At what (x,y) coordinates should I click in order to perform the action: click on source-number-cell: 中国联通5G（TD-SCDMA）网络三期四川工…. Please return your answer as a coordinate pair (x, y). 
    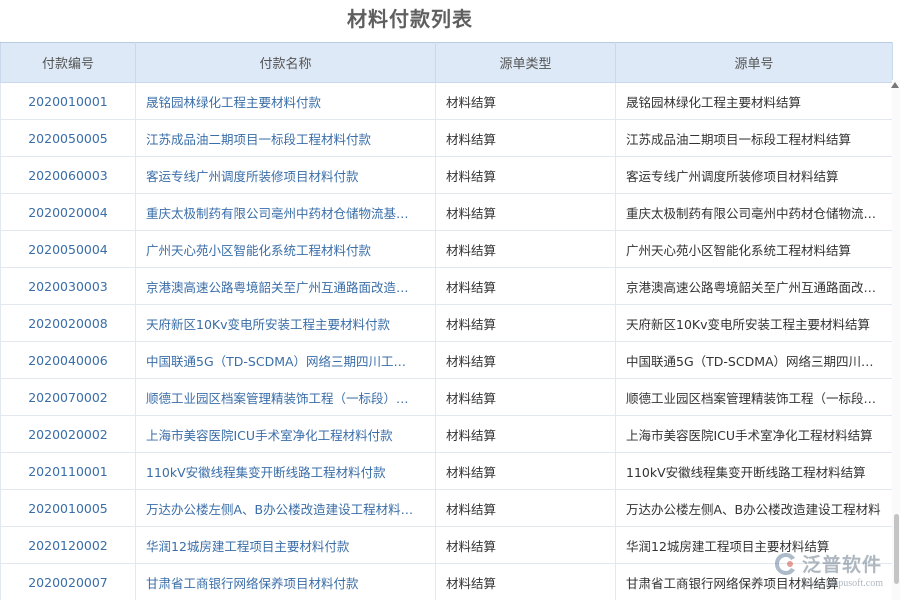
    Looking at the image, I should click on (754, 360).